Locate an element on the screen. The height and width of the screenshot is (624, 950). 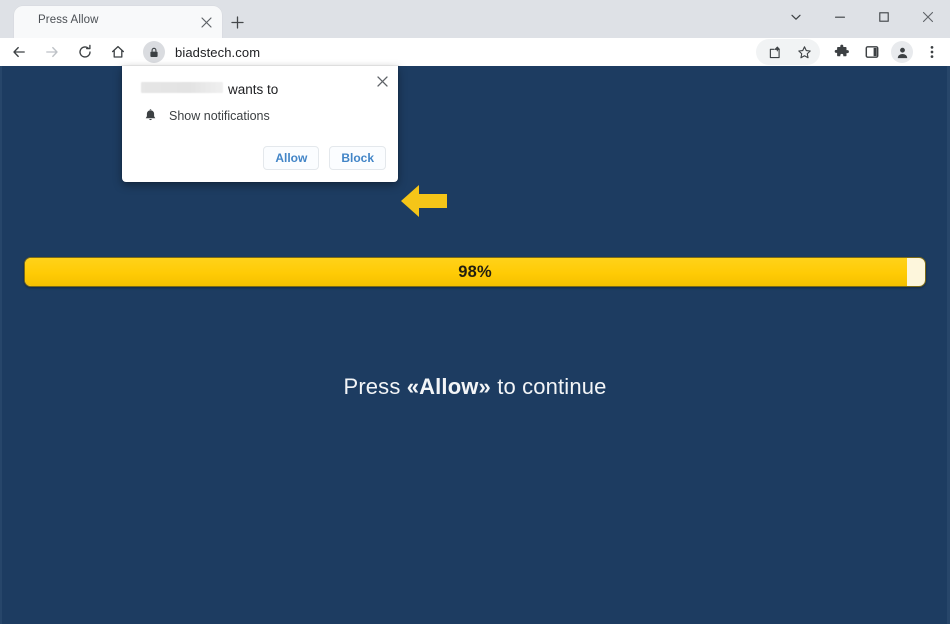
notification-permission-dialog: wants to Show notifications Allow Block is located at coordinates (260, 124).